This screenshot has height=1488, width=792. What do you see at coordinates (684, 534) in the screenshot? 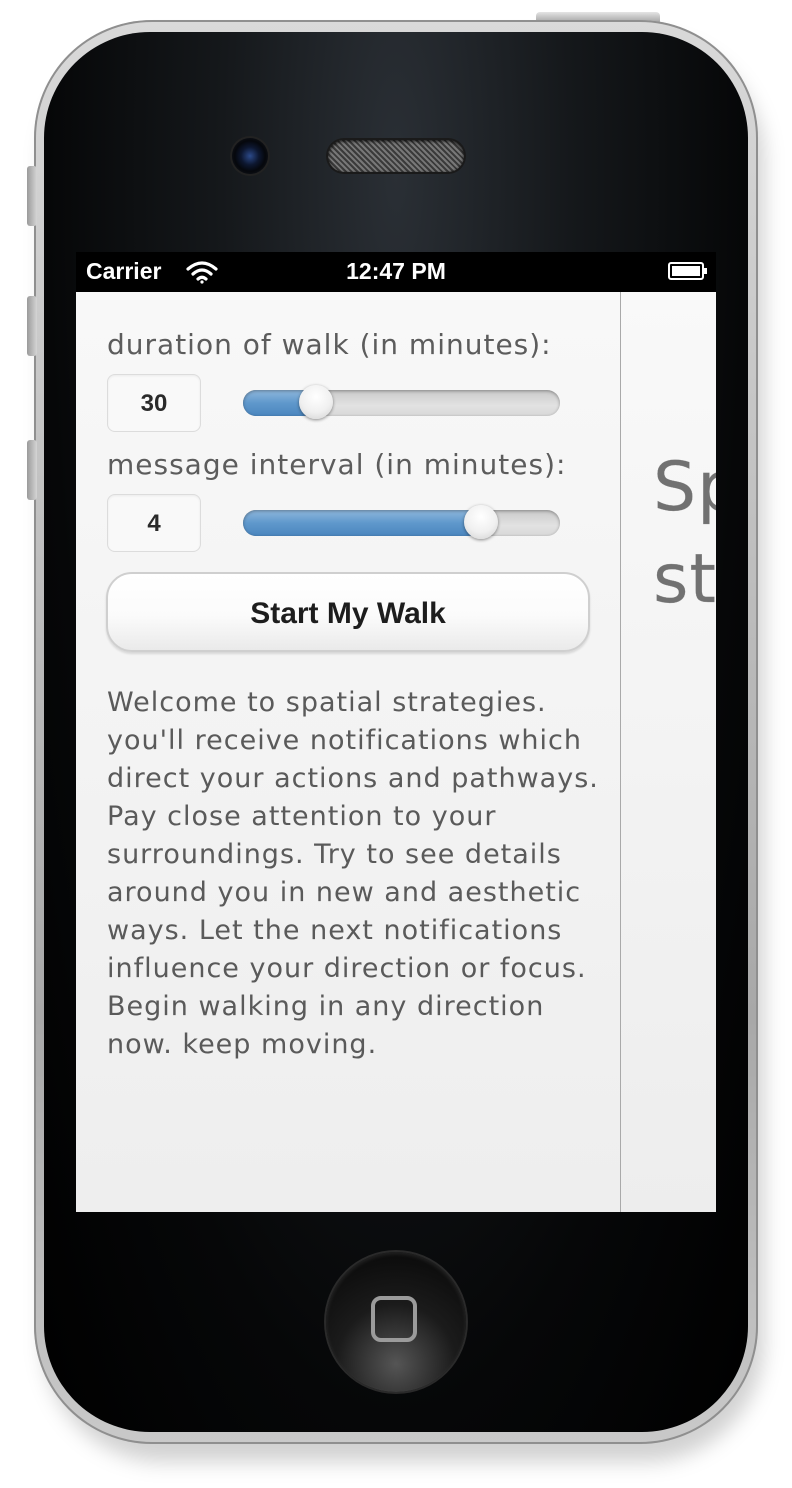
I see `panel-title: Sp st` at bounding box center [684, 534].